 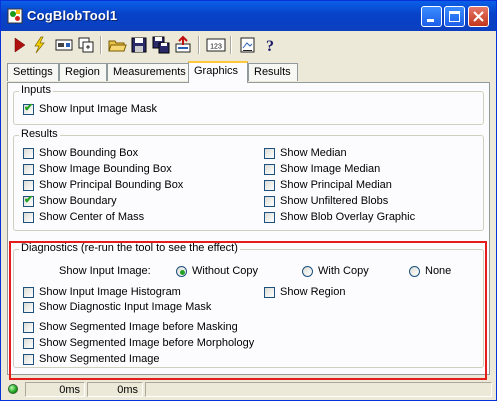 What do you see at coordinates (39, 134) in the screenshot?
I see `results-legend: Results` at bounding box center [39, 134].